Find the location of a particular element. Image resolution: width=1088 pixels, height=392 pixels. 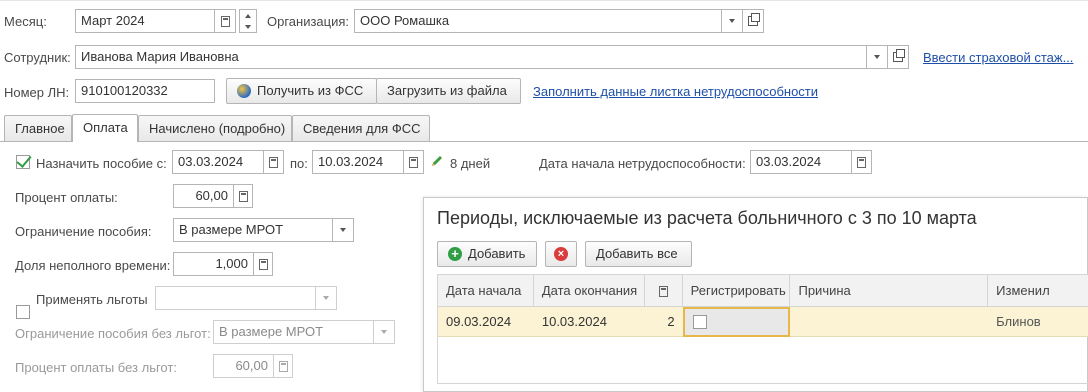

get-from-fss-button: Получить из ФСС is located at coordinates (301, 91).